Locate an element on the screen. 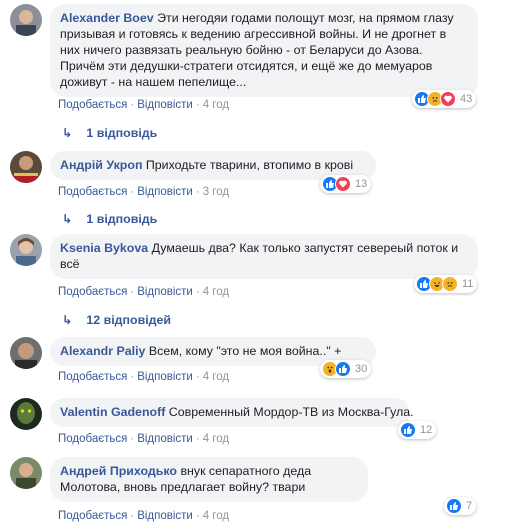 The height and width of the screenshot is (527, 508). reaction-summary: 30 is located at coordinates (346, 369).